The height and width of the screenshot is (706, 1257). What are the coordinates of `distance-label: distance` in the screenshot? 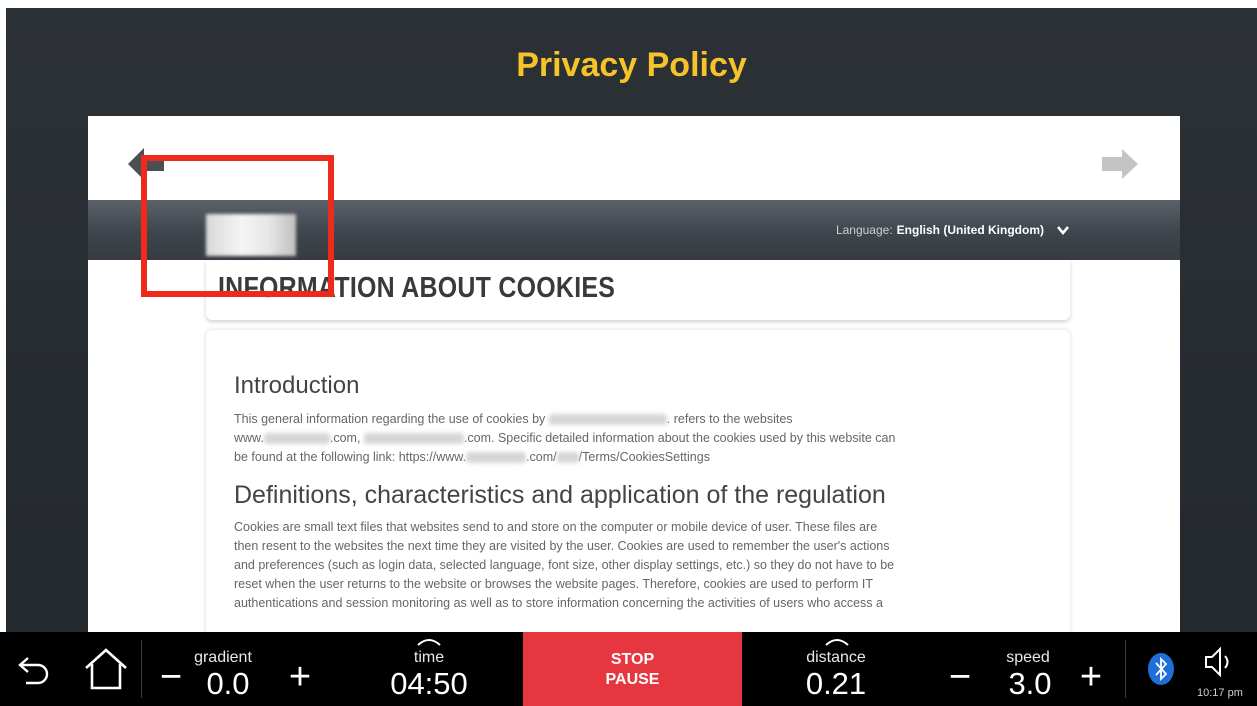 It's located at (836, 657).